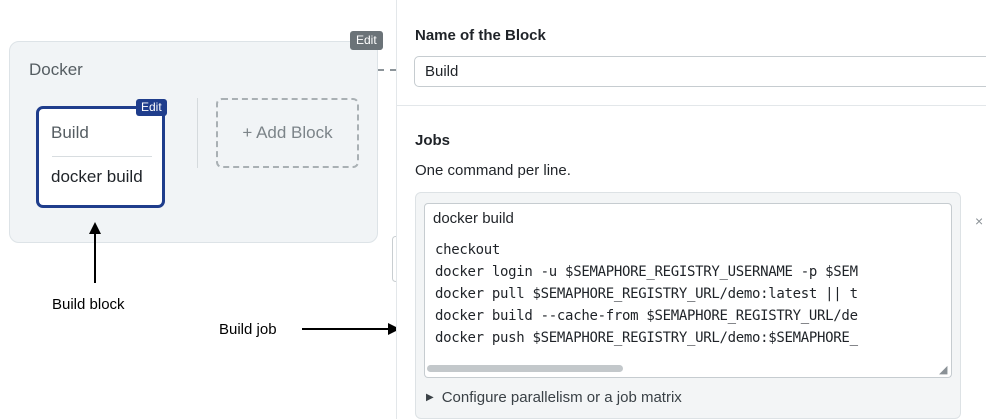 The height and width of the screenshot is (419, 986). What do you see at coordinates (700, 71) in the screenshot?
I see `block-name-input` at bounding box center [700, 71].